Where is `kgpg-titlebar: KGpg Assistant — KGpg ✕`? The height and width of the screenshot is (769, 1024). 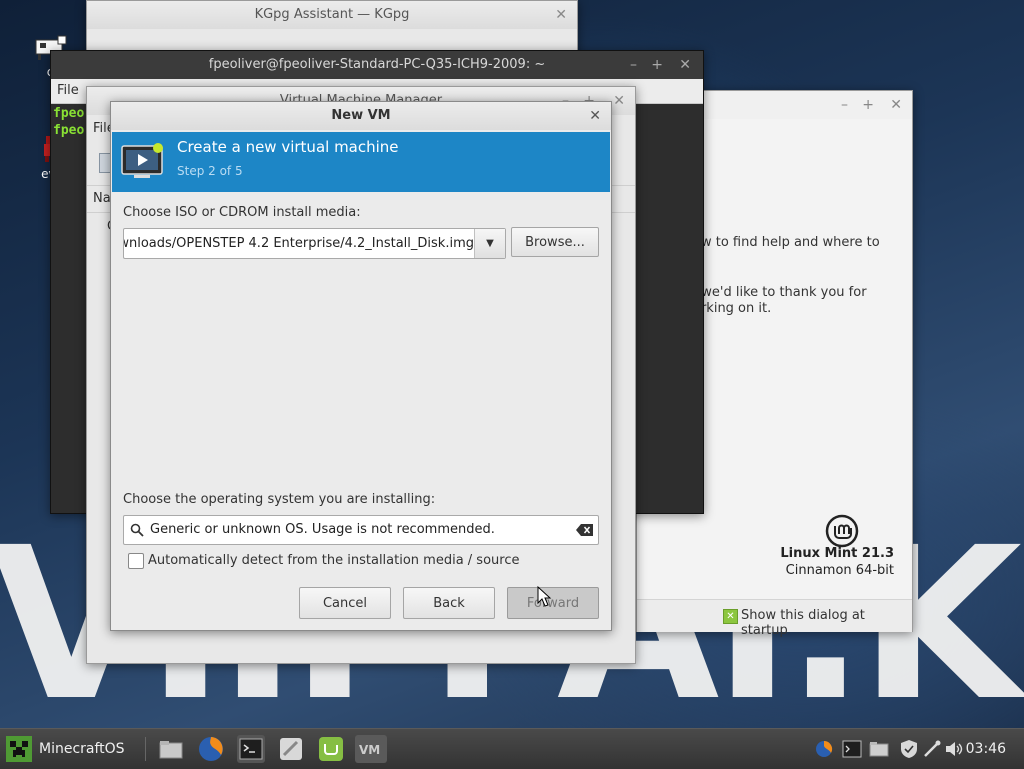 kgpg-titlebar: KGpg Assistant — KGpg ✕ is located at coordinates (332, 15).